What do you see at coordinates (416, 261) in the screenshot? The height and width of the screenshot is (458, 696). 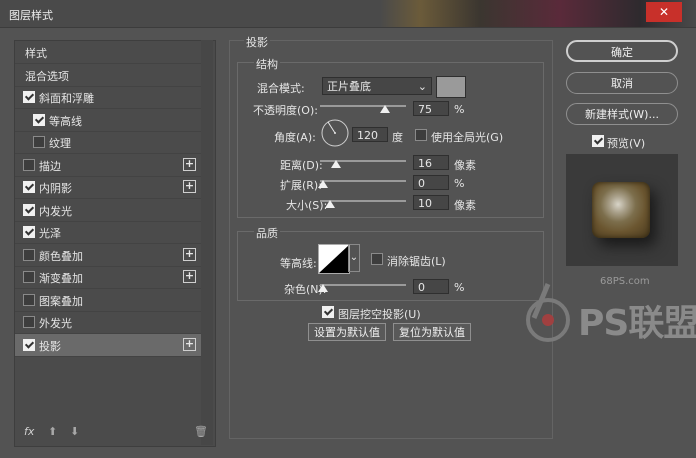 I see `antialias-label: 消除锯齿(L)` at bounding box center [416, 261].